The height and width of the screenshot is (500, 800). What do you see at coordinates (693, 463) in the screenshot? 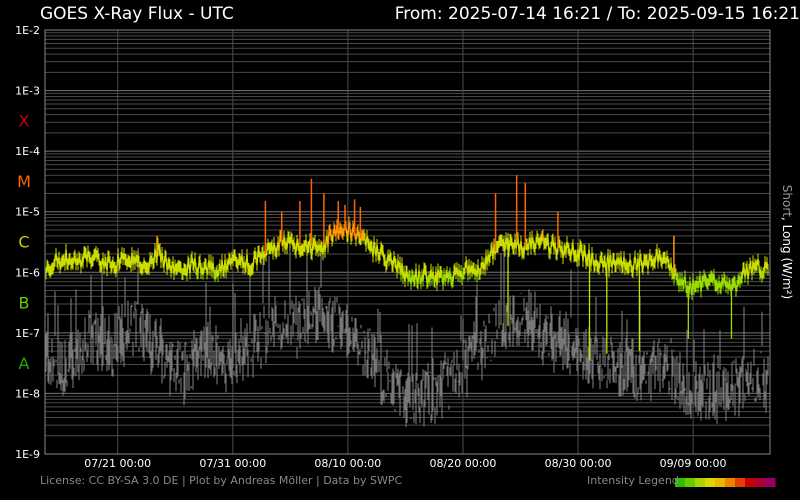
I see `x-tick-label: 09/09 00:00` at bounding box center [693, 463].